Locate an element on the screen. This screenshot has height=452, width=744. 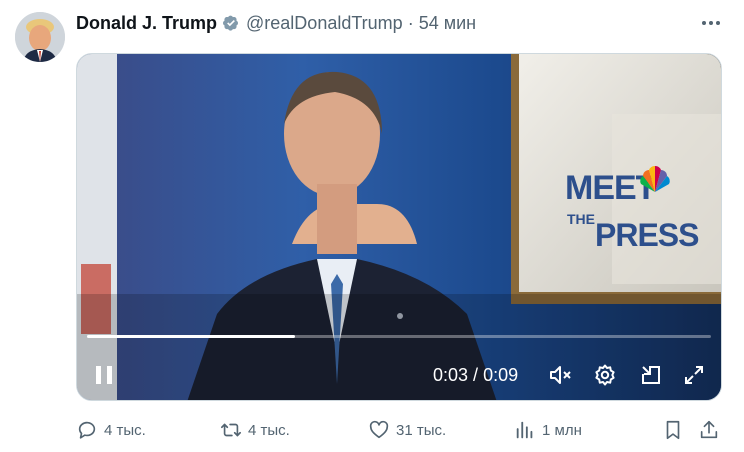
volume-muted-icon is located at coordinates (560, 375).